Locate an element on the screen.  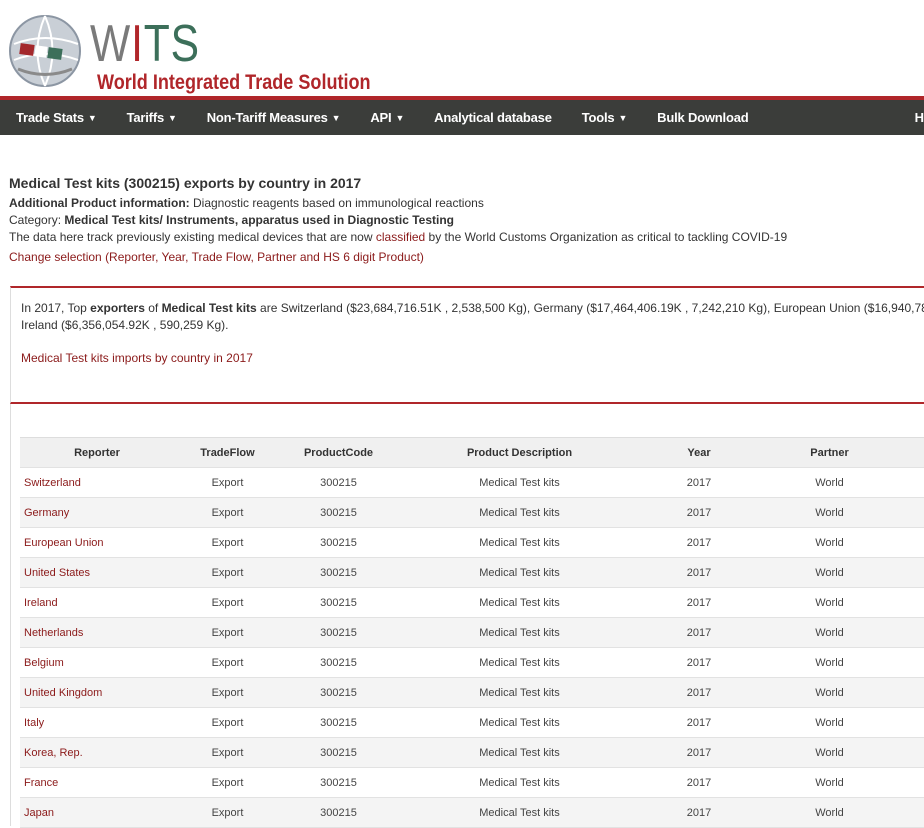
header-year: Year is located at coordinates (699, 453).